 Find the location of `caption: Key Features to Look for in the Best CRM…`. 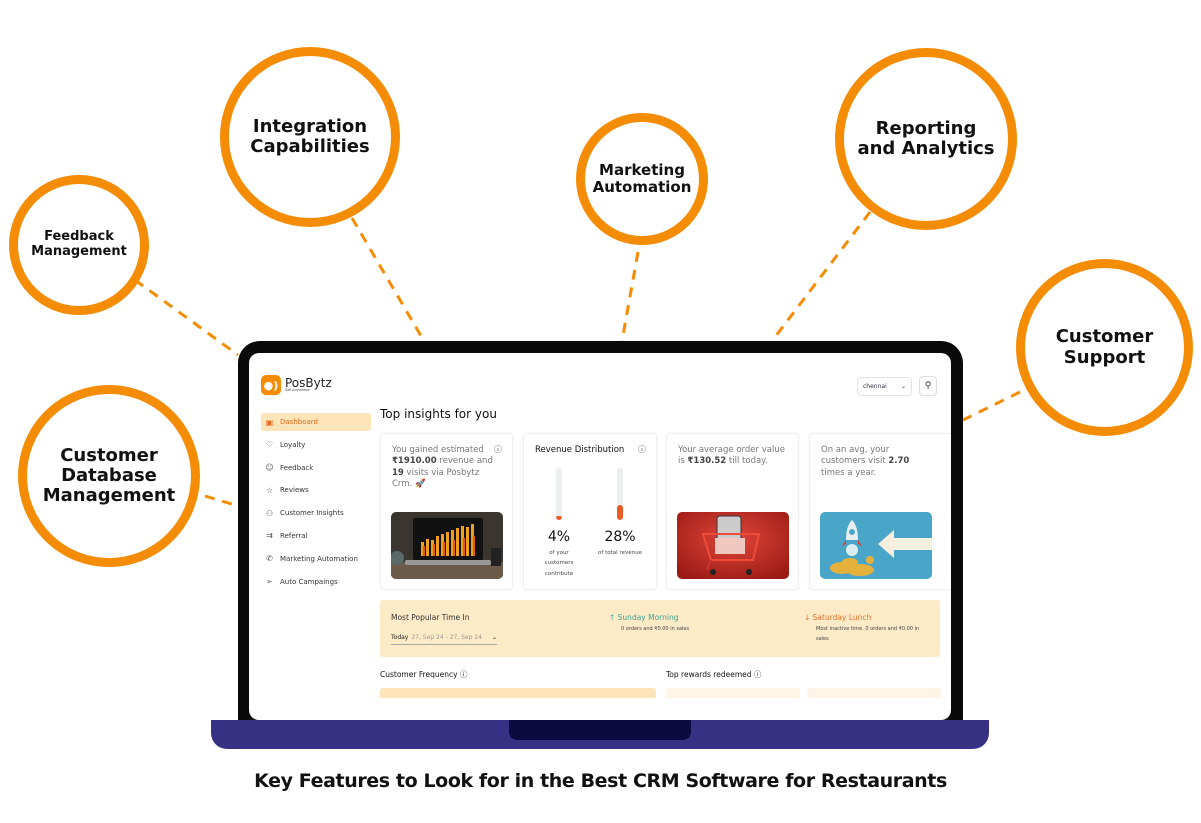

caption: Key Features to Look for in the Best CRM… is located at coordinates (600, 781).